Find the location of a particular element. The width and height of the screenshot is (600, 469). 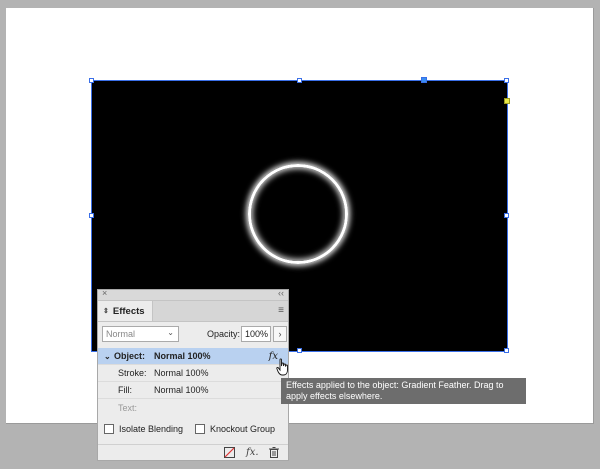

panel-bottom-bar: fx. is located at coordinates (193, 452).